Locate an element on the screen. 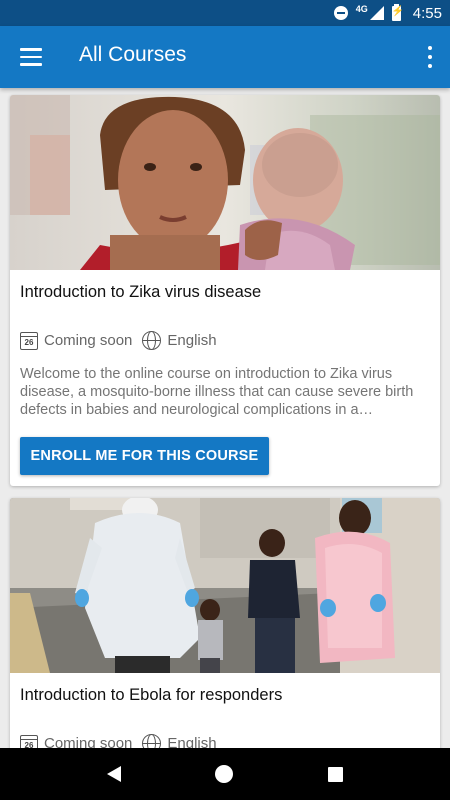 The width and height of the screenshot is (450, 800). recent-apps-icon is located at coordinates (335, 774).